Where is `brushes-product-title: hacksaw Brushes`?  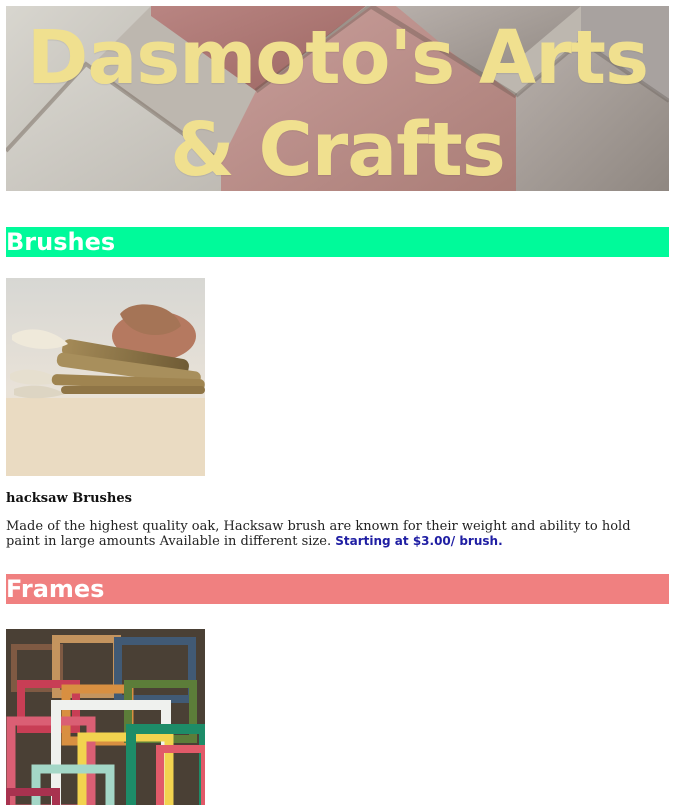
brushes-product-title: hacksaw Brushes is located at coordinates (69, 498).